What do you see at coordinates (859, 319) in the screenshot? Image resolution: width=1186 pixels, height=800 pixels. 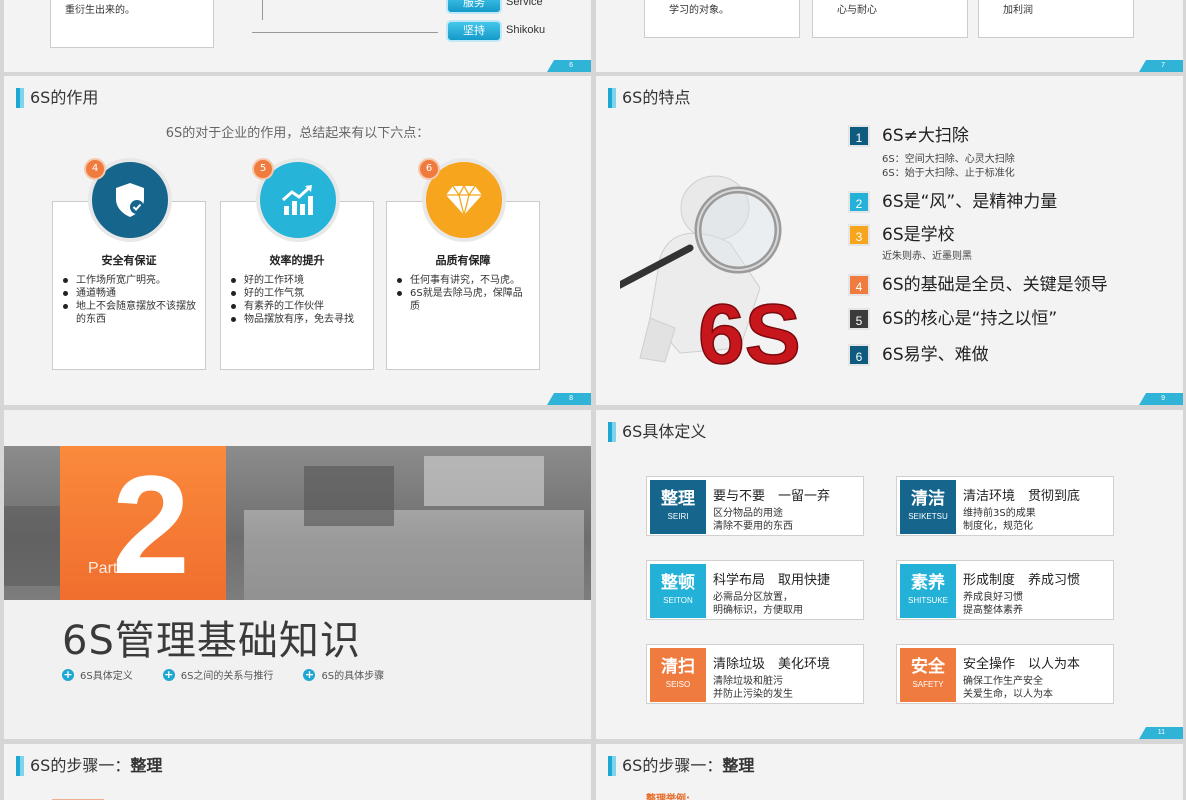 I see `feature-number: 5` at bounding box center [859, 319].